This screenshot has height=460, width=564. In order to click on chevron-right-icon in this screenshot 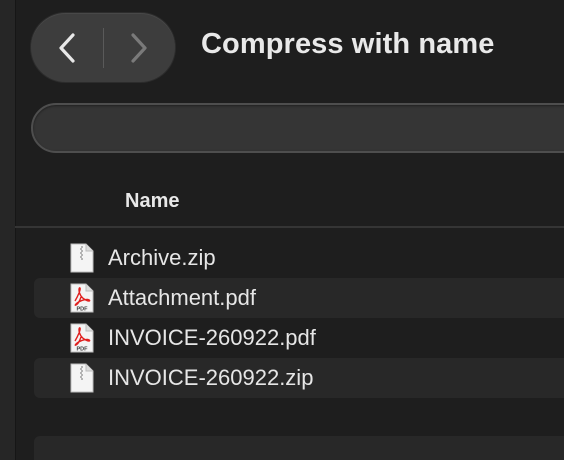, I will do `click(139, 47)`.